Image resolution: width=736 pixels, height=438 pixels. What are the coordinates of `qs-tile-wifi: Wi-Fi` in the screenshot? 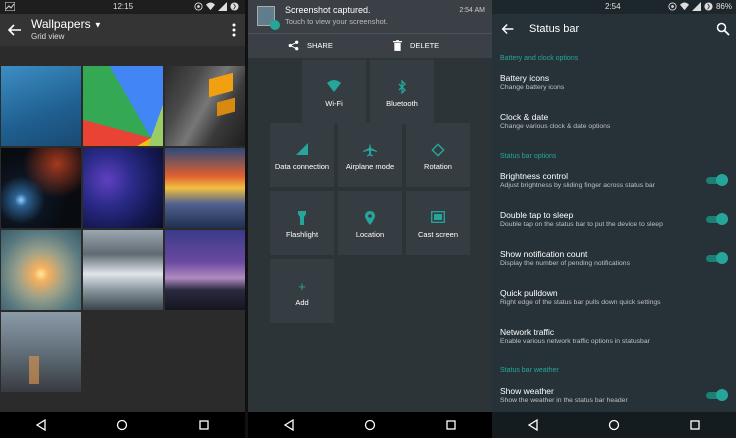 It's located at (334, 92).